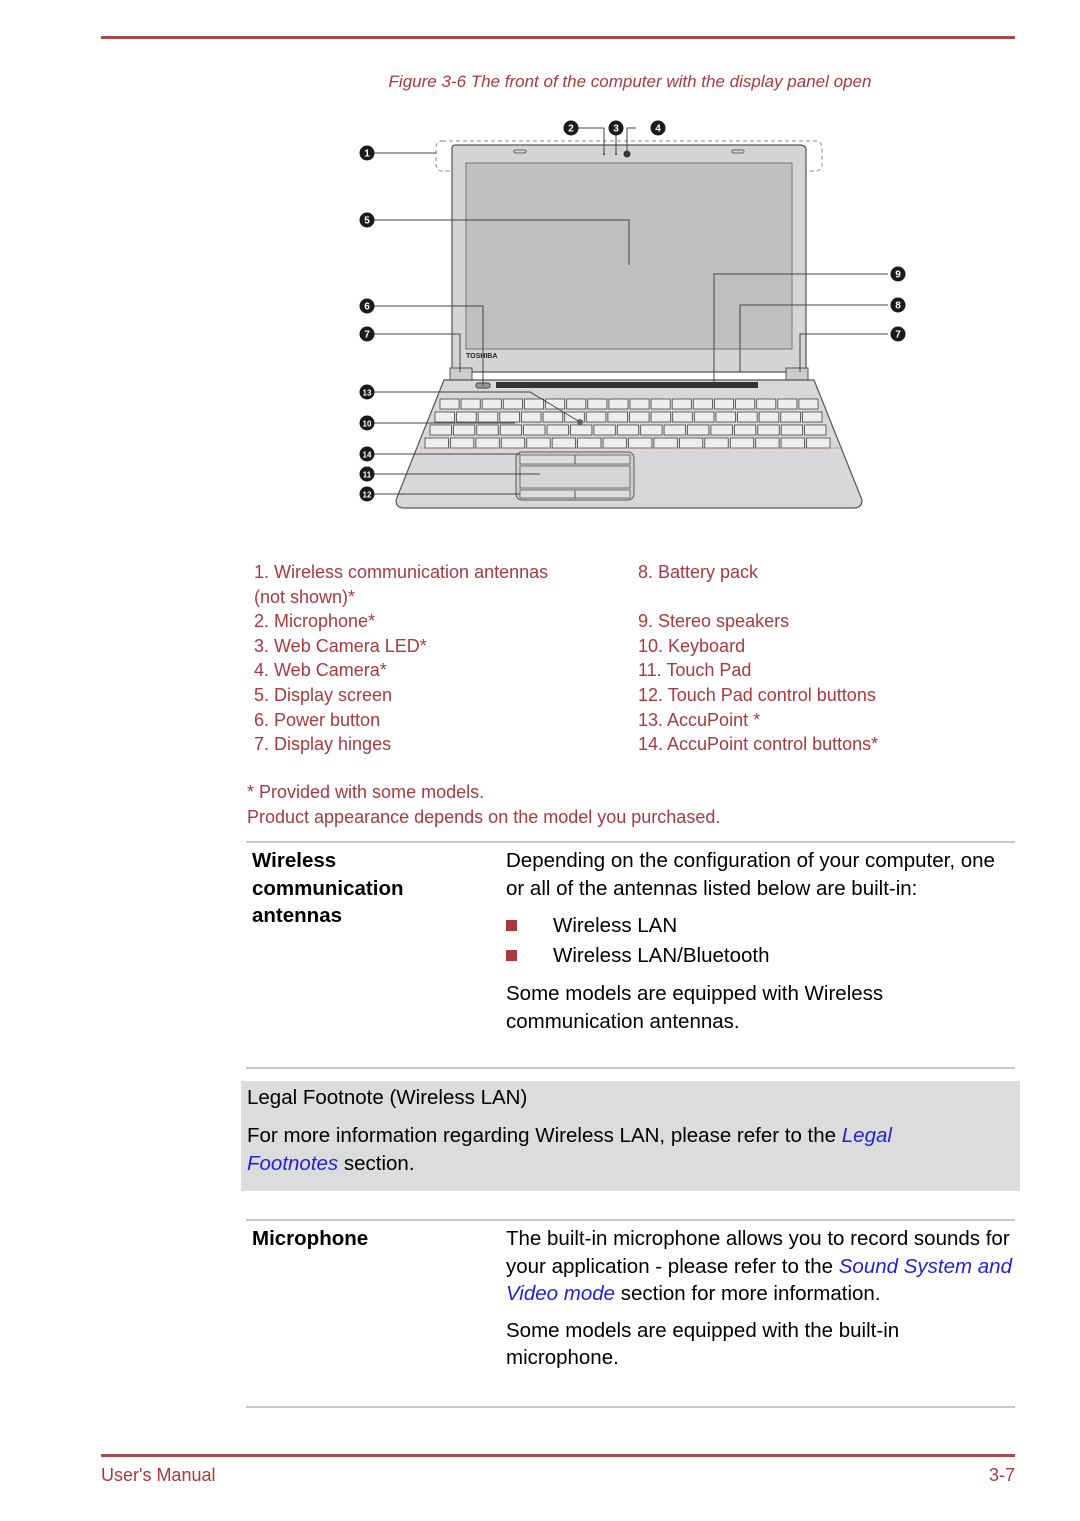 This screenshot has width=1080, height=1521. I want to click on callout-number: 6, so click(367, 307).